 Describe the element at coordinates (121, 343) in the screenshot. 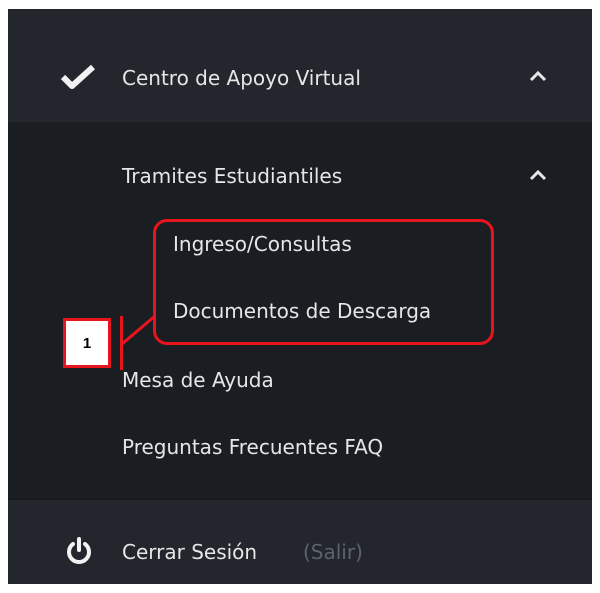

I see `annotation-marker-bar` at that location.